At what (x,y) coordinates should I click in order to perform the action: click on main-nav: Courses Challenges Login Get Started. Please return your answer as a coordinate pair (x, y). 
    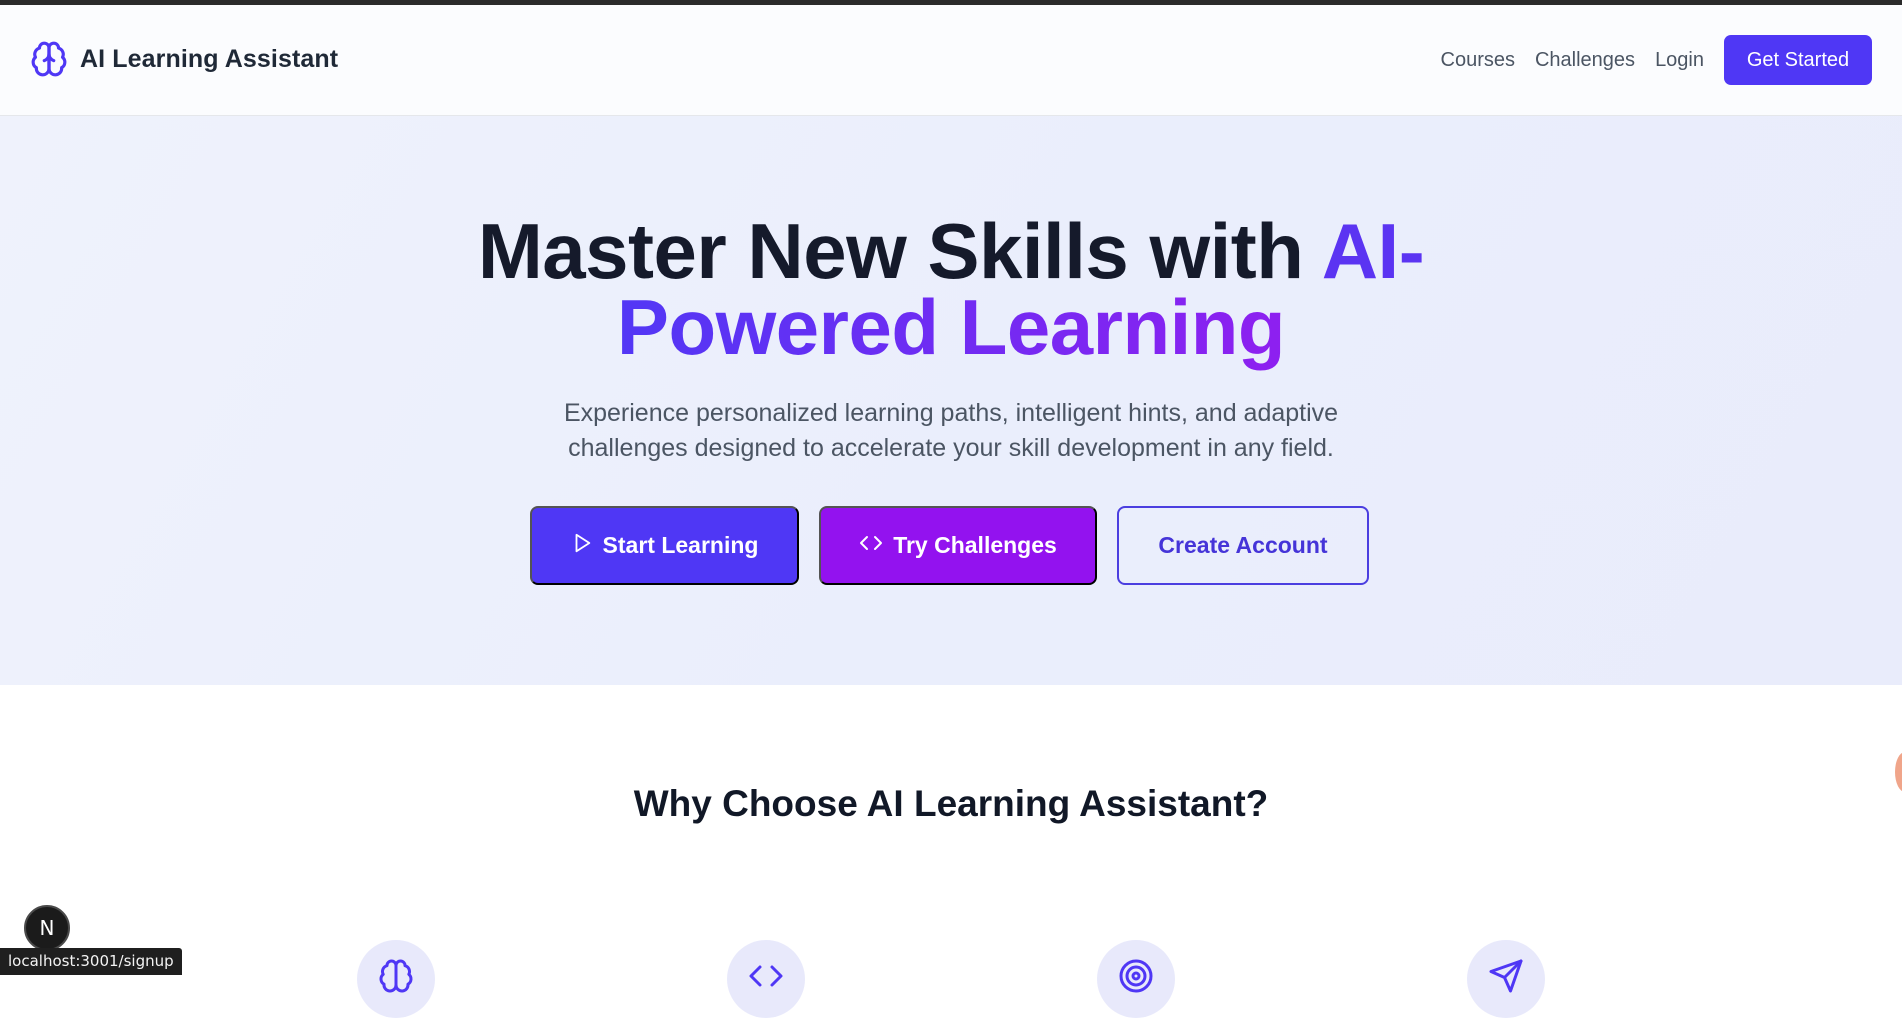
    Looking at the image, I should click on (1656, 60).